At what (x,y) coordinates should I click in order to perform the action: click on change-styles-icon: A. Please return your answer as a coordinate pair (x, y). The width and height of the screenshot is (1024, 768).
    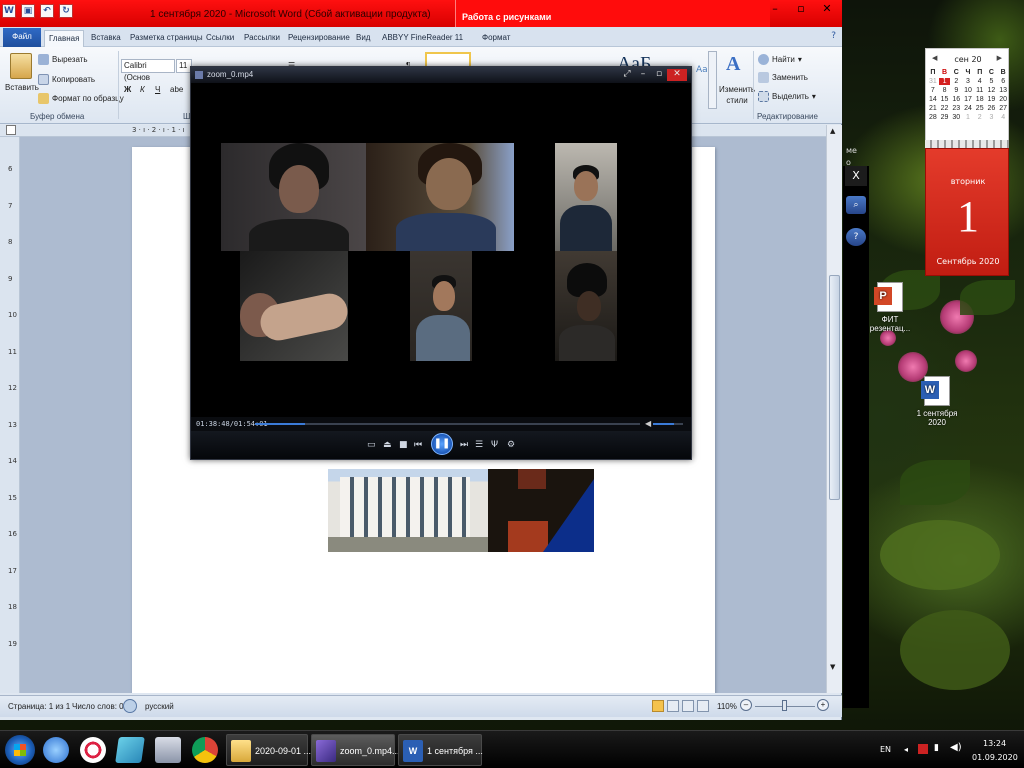
    Looking at the image, I should click on (733, 64).